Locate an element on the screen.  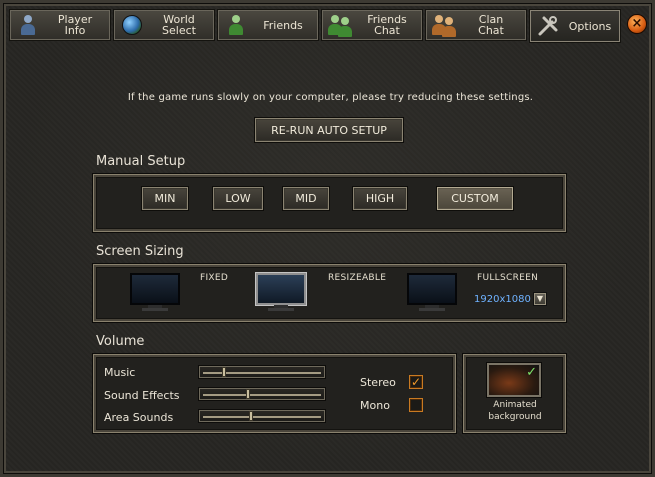
world-select-icon is located at coordinates (132, 25).